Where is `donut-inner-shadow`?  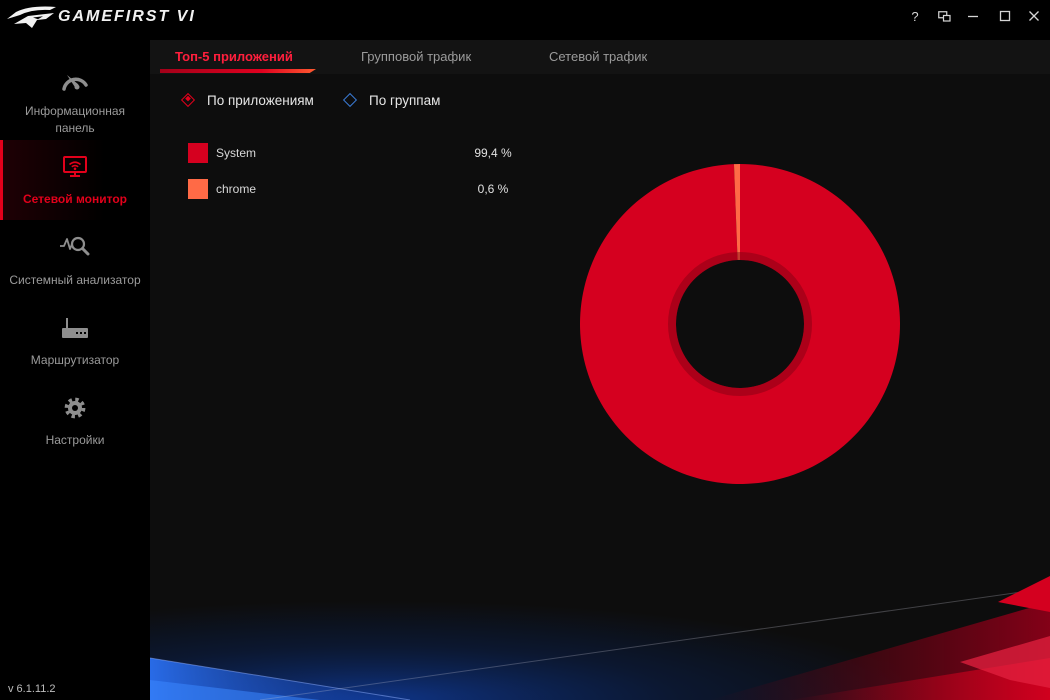
donut-inner-shadow is located at coordinates (740, 324).